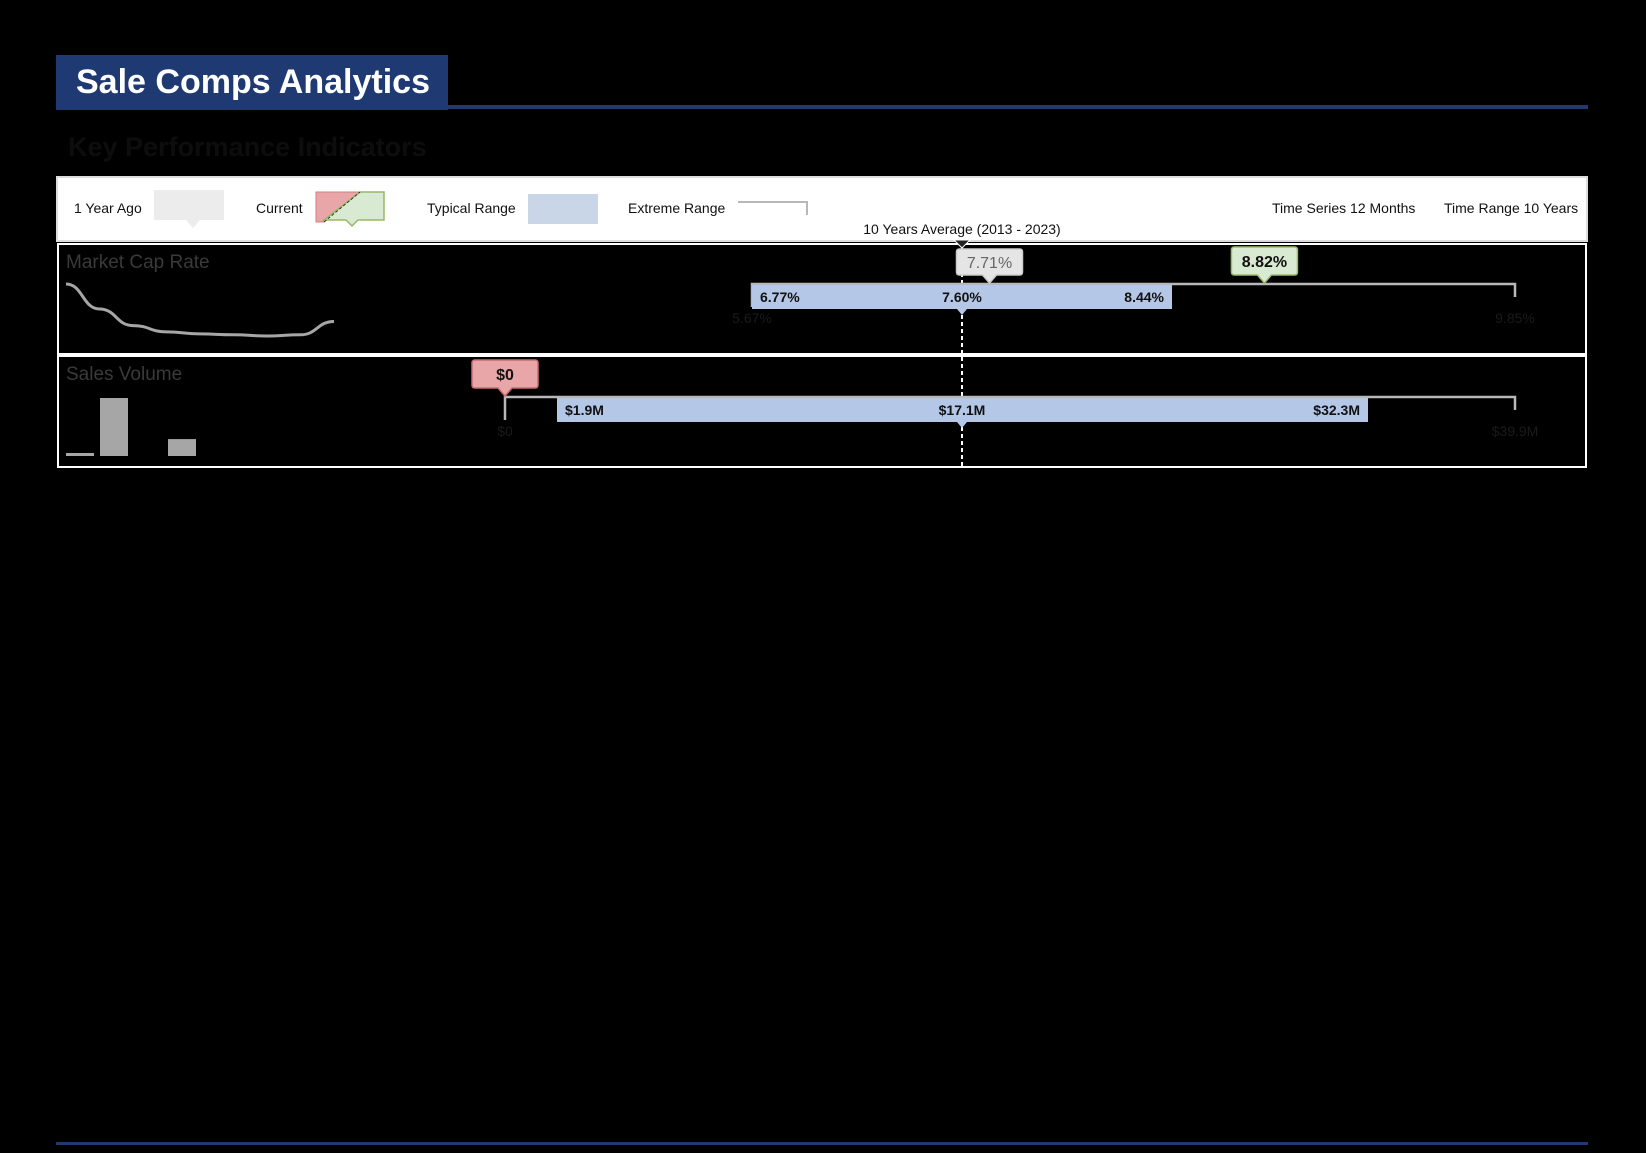  Describe the element at coordinates (962, 410) in the screenshot. I see `kpi-row-1-typical-label-1: $17.1M` at that location.